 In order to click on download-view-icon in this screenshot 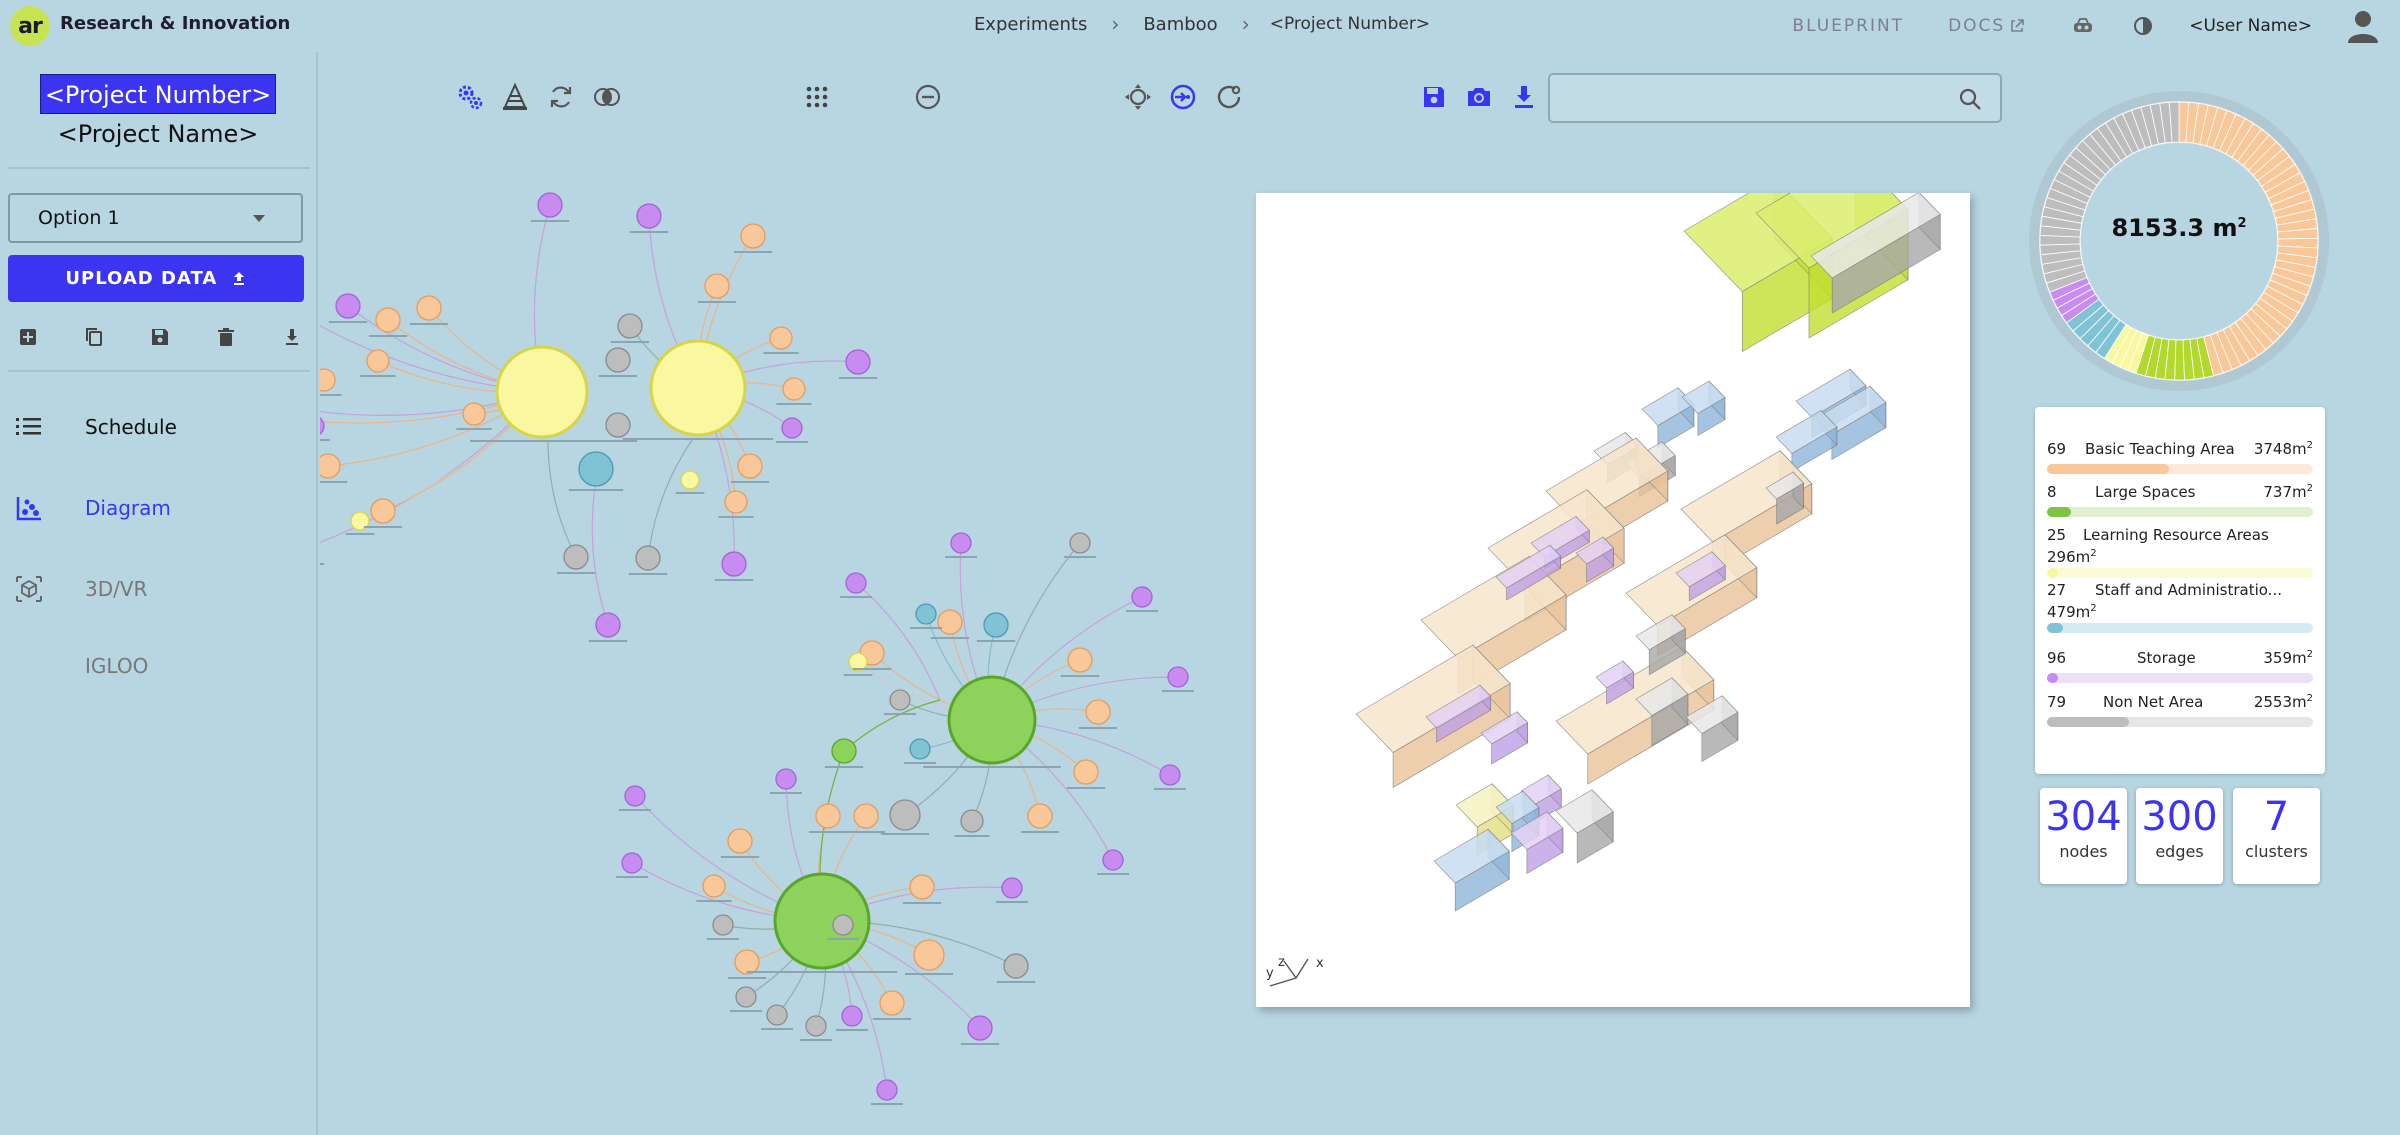, I will do `click(1524, 97)`.